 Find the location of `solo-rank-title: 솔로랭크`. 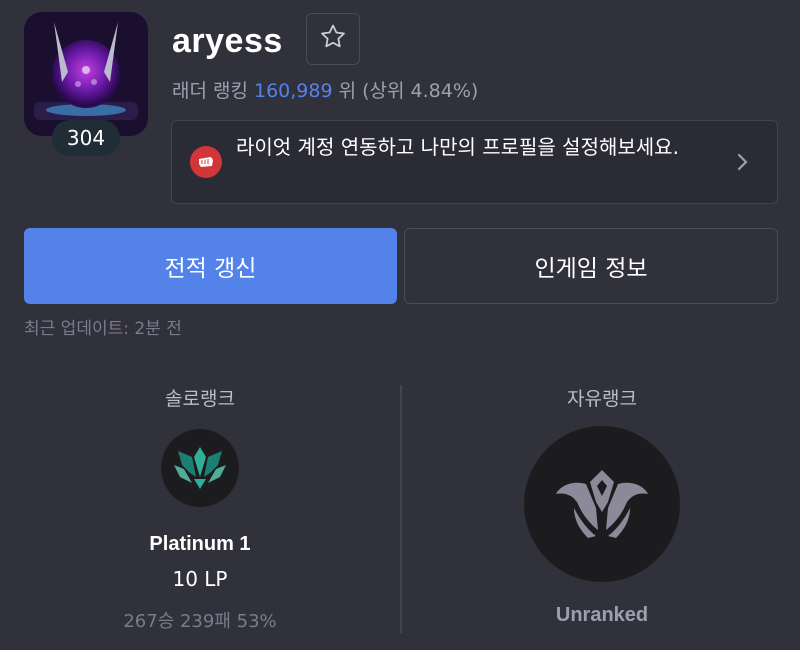

solo-rank-title: 솔로랭크 is located at coordinates (200, 399).